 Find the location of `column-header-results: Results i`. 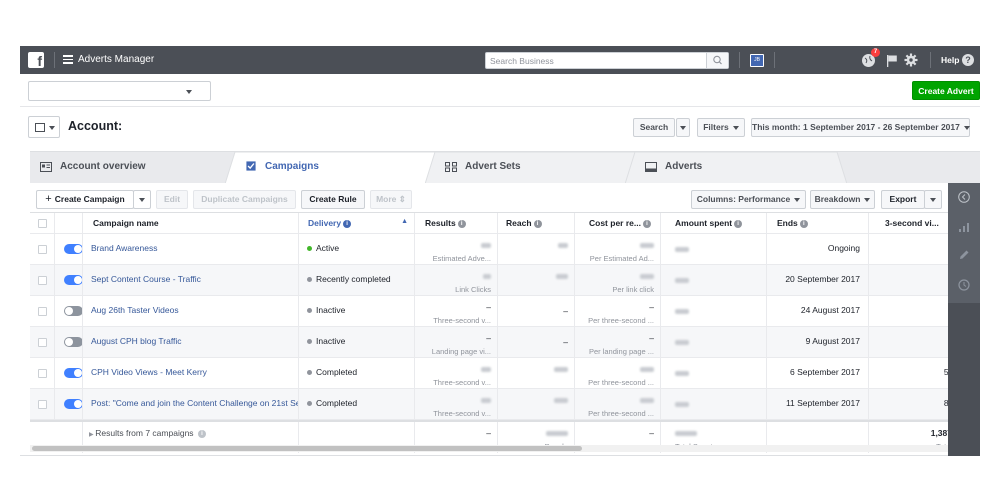

column-header-results: Results i is located at coordinates (456, 223).